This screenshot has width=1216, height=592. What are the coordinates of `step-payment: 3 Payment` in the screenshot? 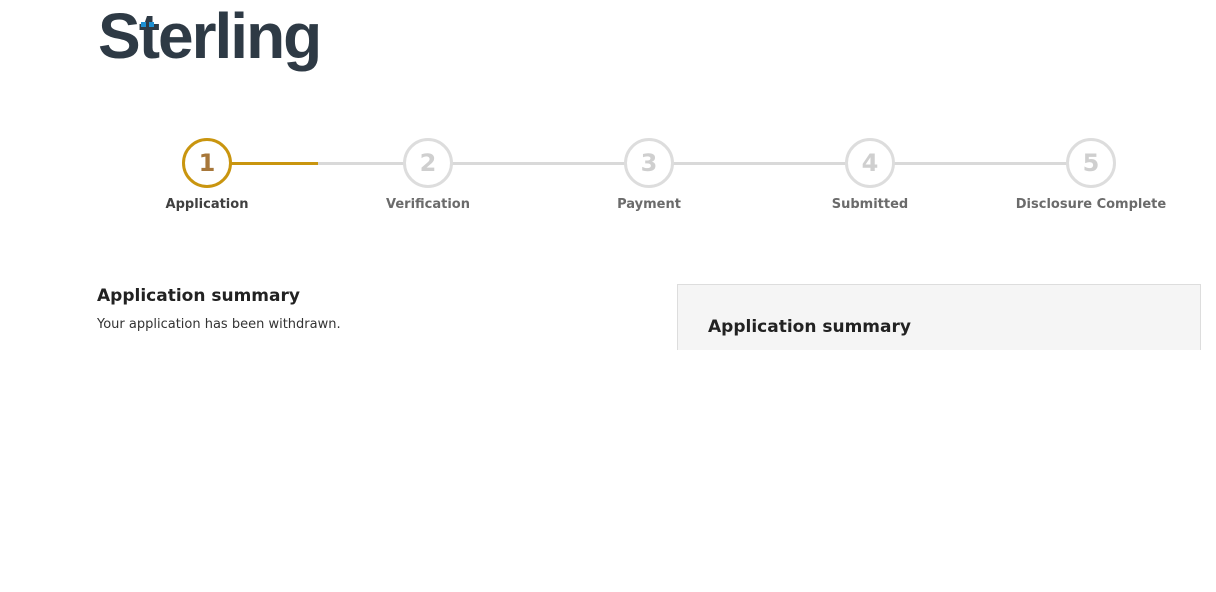 It's located at (649, 175).